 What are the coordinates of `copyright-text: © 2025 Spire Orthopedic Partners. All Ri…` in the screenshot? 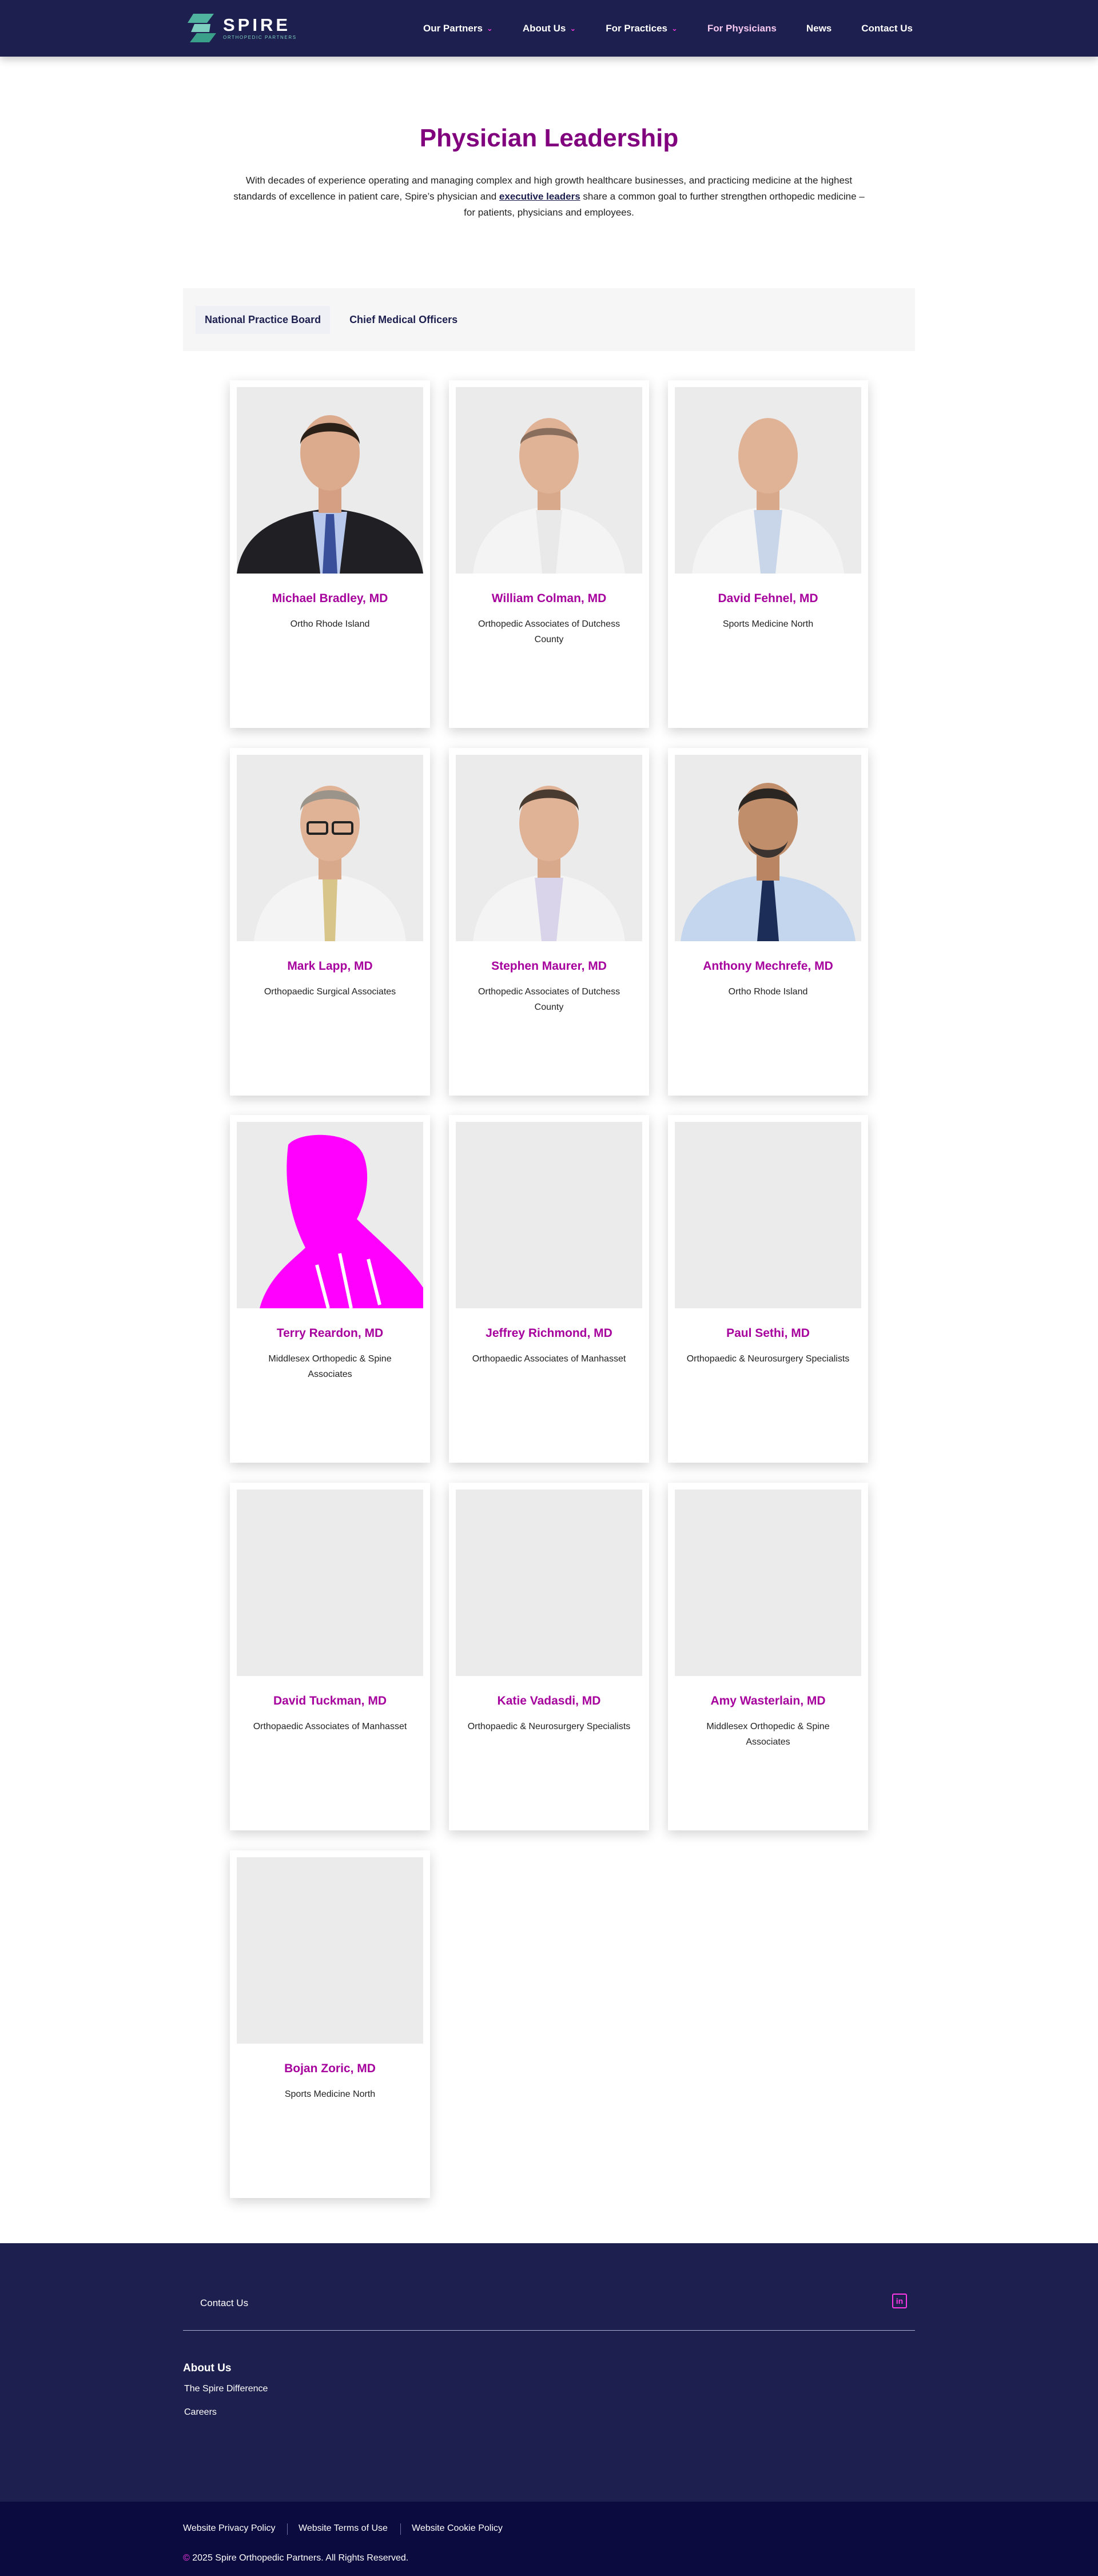 It's located at (296, 2558).